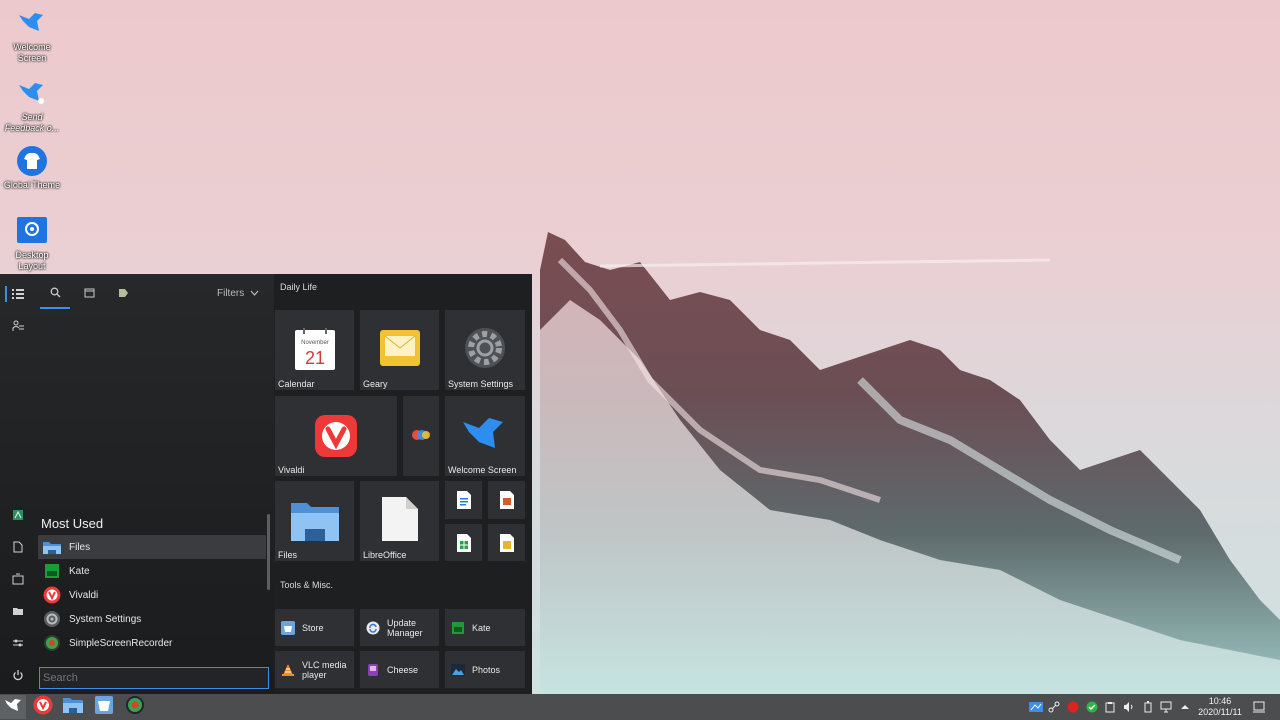  Describe the element at coordinates (32, 185) in the screenshot. I see `desktop-icon-label: Global Theme` at that location.